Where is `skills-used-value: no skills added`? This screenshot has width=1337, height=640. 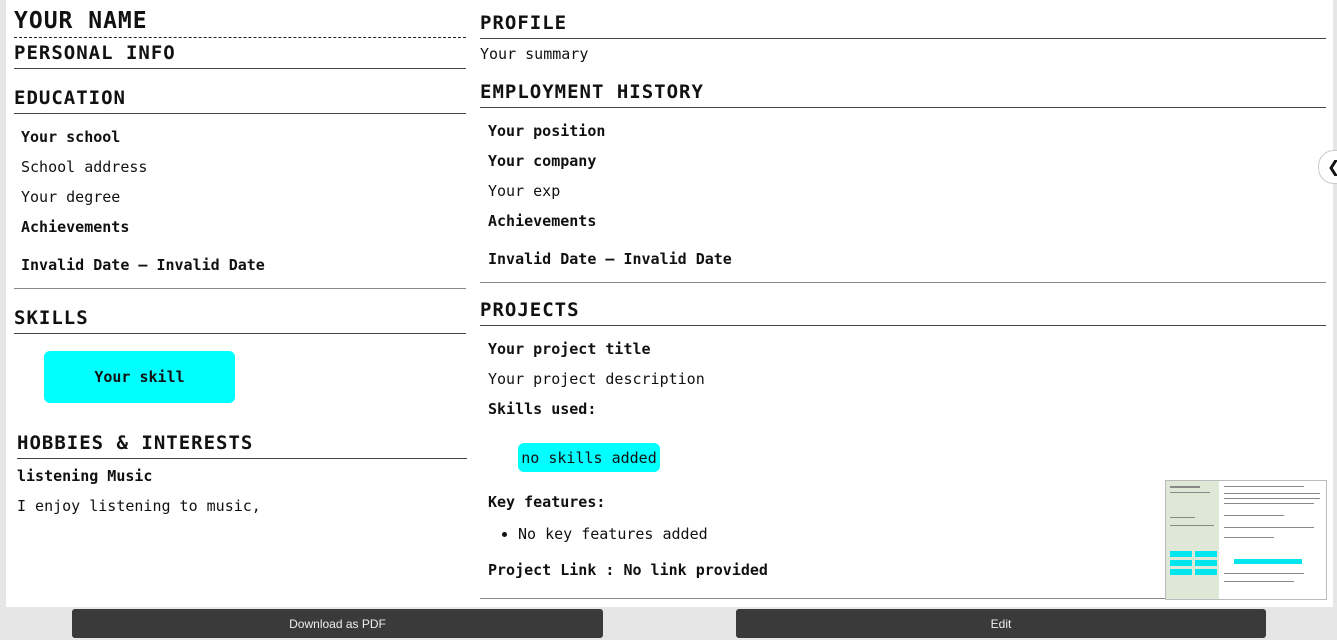
skills-used-value: no skills added is located at coordinates (589, 457).